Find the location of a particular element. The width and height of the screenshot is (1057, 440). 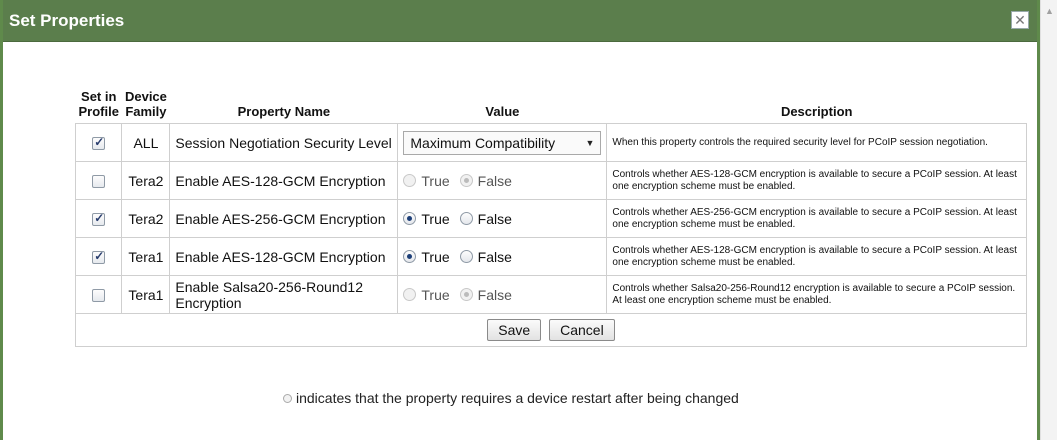

header-device-family-line1: Device is located at coordinates (145, 96).